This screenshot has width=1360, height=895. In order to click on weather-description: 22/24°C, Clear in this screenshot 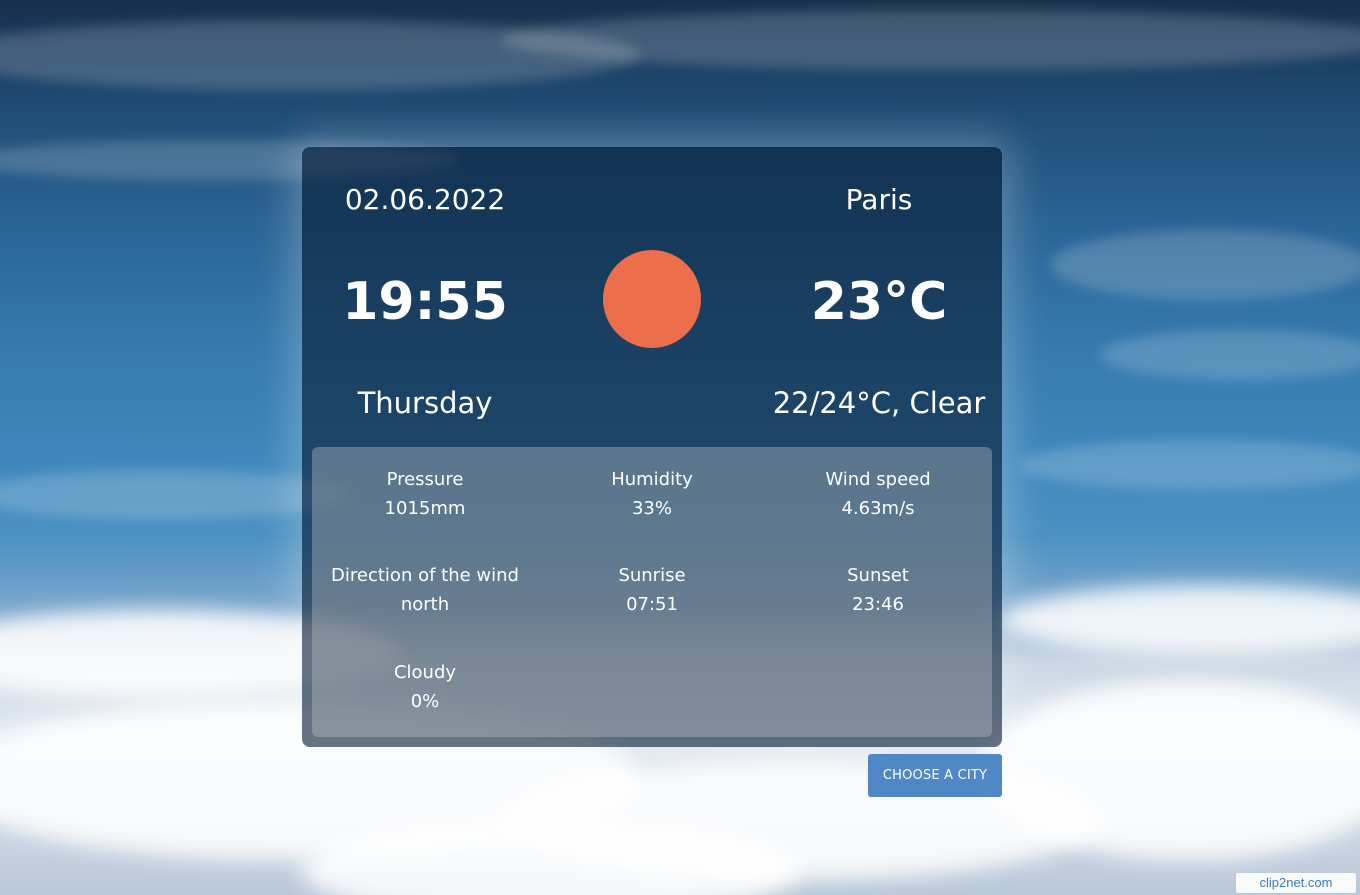, I will do `click(879, 403)`.